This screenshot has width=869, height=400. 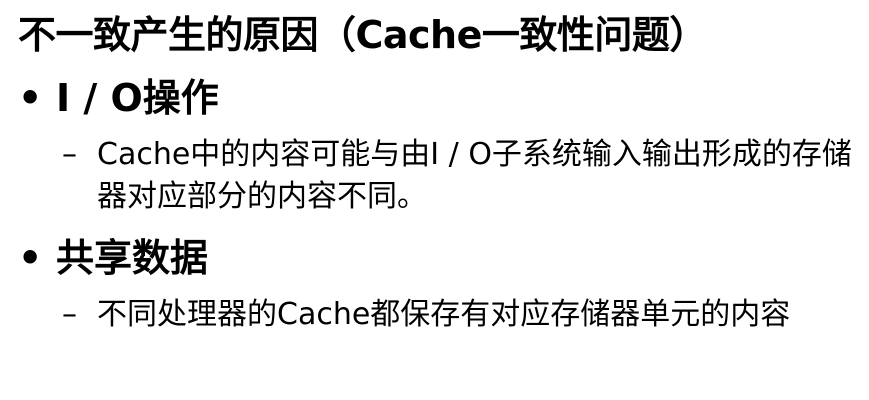 I want to click on slide-title: 不一致产生的原因（Cache一致性问题）, so click(x=362, y=35).